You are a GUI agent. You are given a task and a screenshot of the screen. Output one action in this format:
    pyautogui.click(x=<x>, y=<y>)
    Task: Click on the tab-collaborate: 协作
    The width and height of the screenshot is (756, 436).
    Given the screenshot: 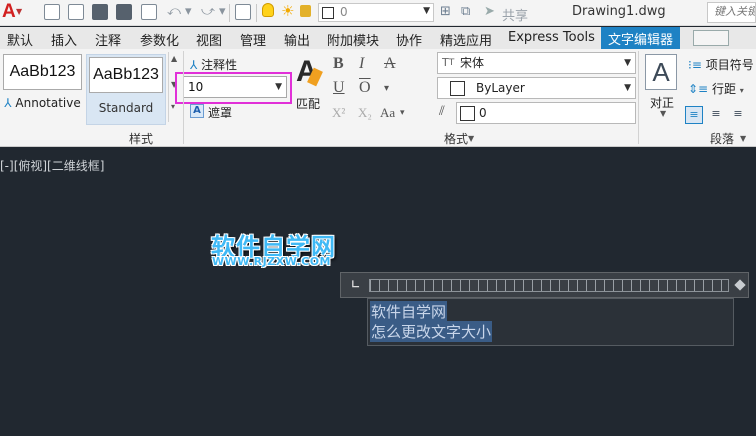 What is the action you would take?
    pyautogui.click(x=409, y=39)
    